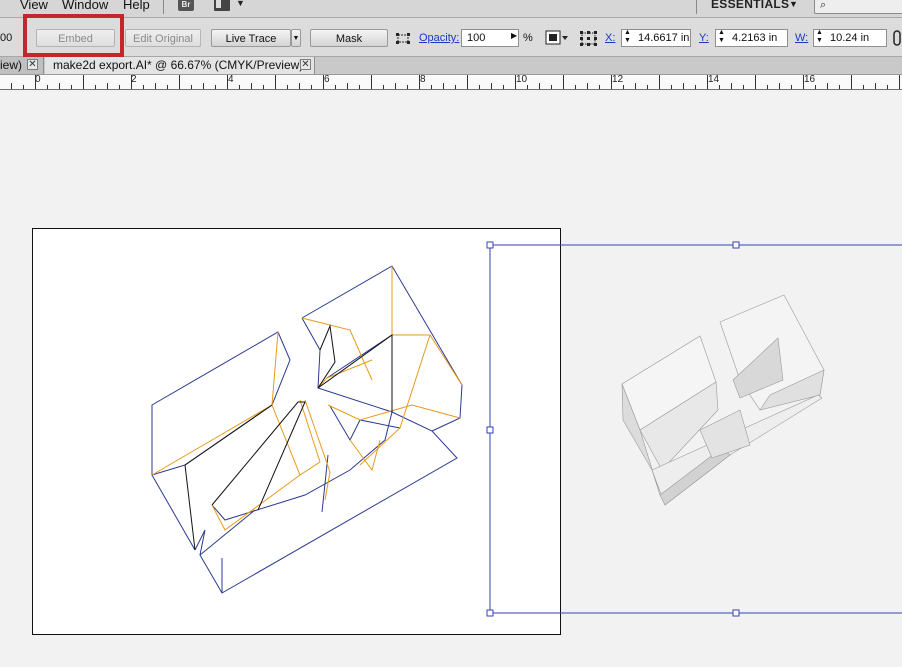  Describe the element at coordinates (723, 400) in the screenshot. I see `embedded-render-image` at that location.